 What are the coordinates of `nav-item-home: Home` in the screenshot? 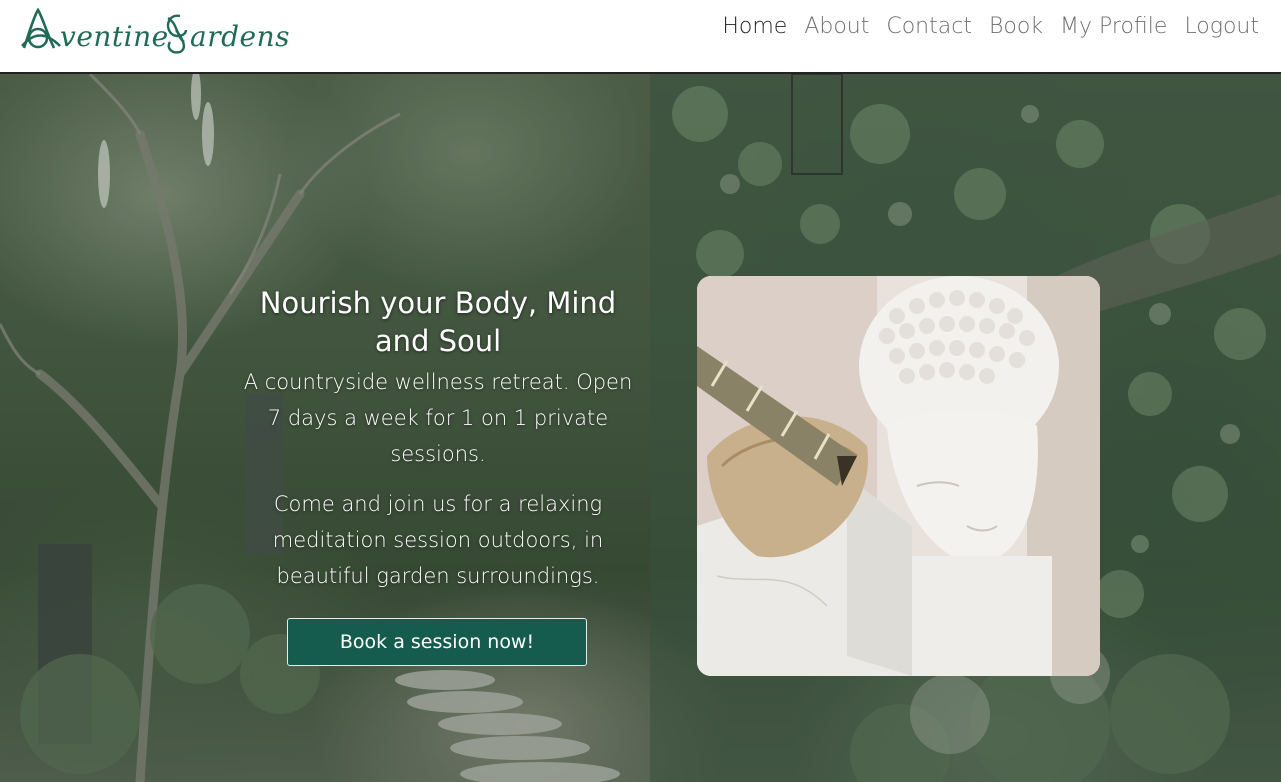 It's located at (754, 26).